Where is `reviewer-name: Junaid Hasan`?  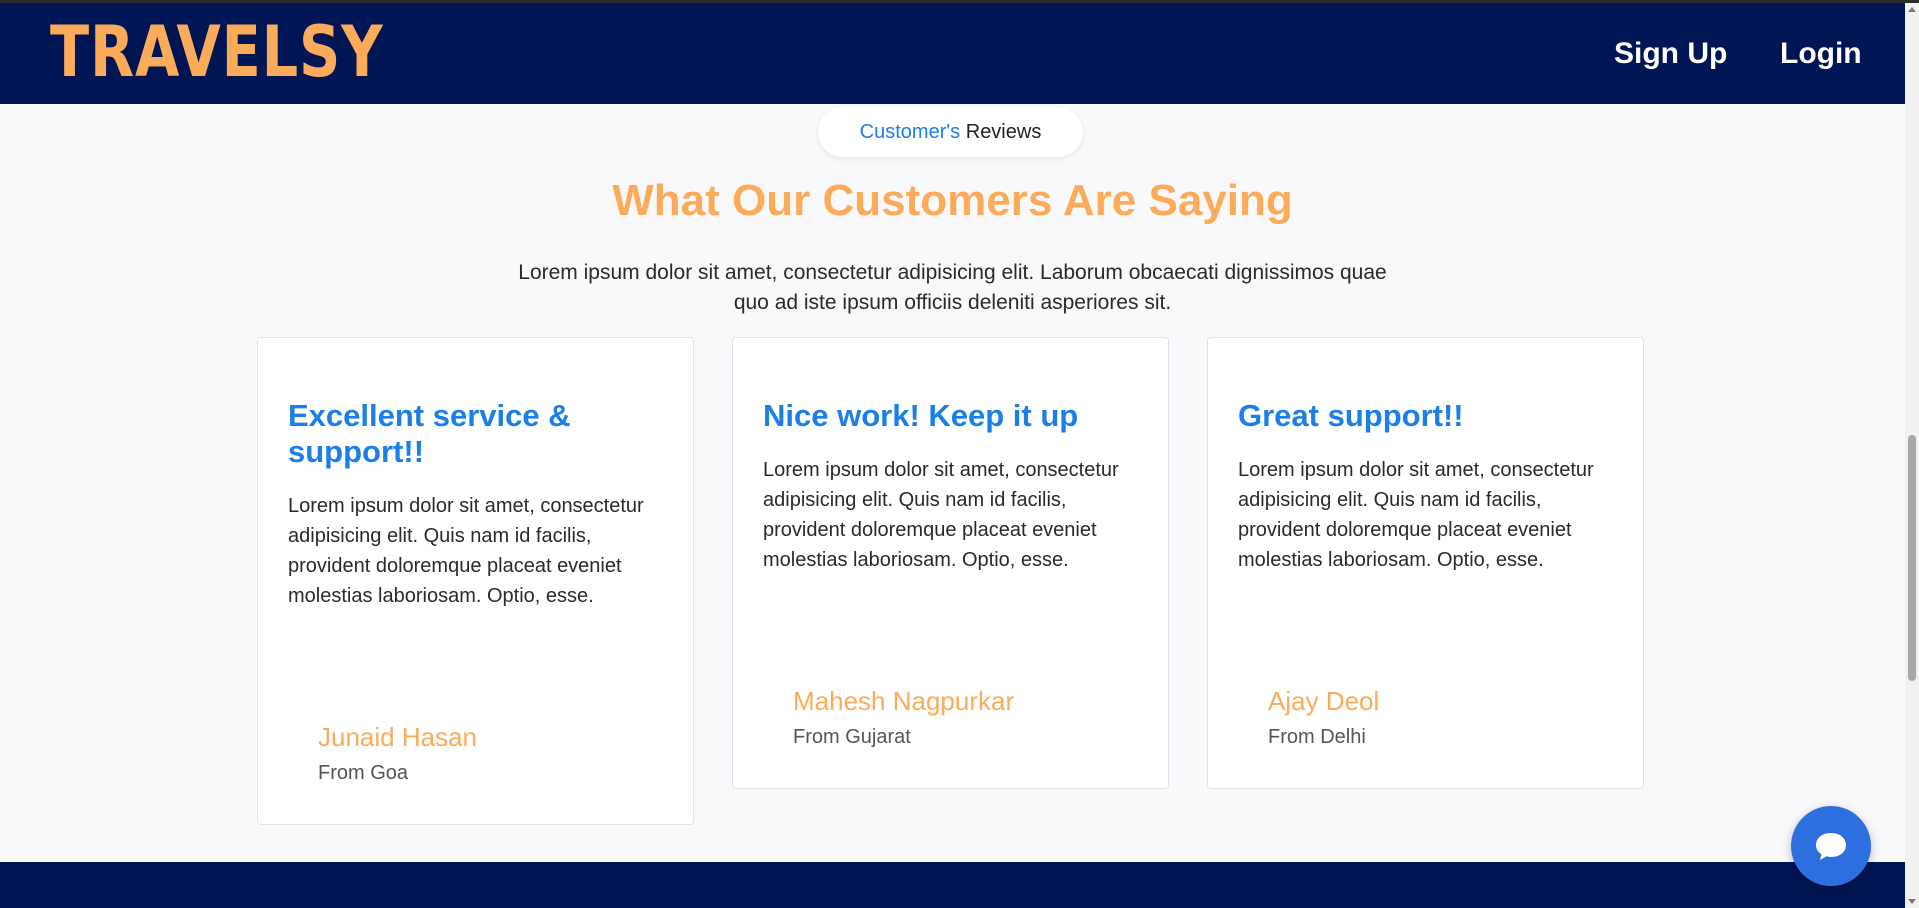
reviewer-name: Junaid Hasan is located at coordinates (397, 737).